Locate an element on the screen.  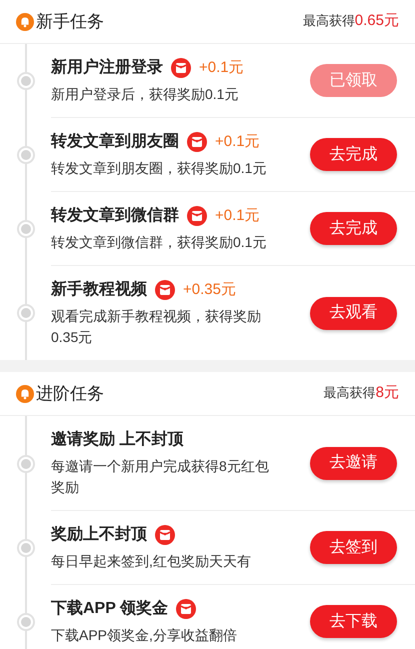
max-reward-value: 0.65元 is located at coordinates (376, 21).